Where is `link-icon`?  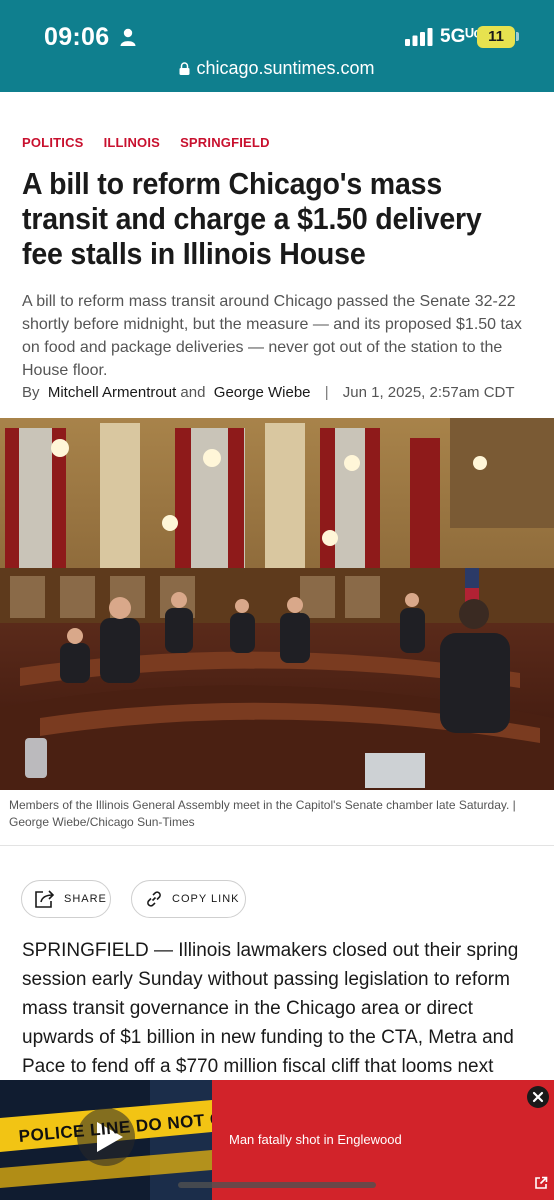
link-icon is located at coordinates (154, 899).